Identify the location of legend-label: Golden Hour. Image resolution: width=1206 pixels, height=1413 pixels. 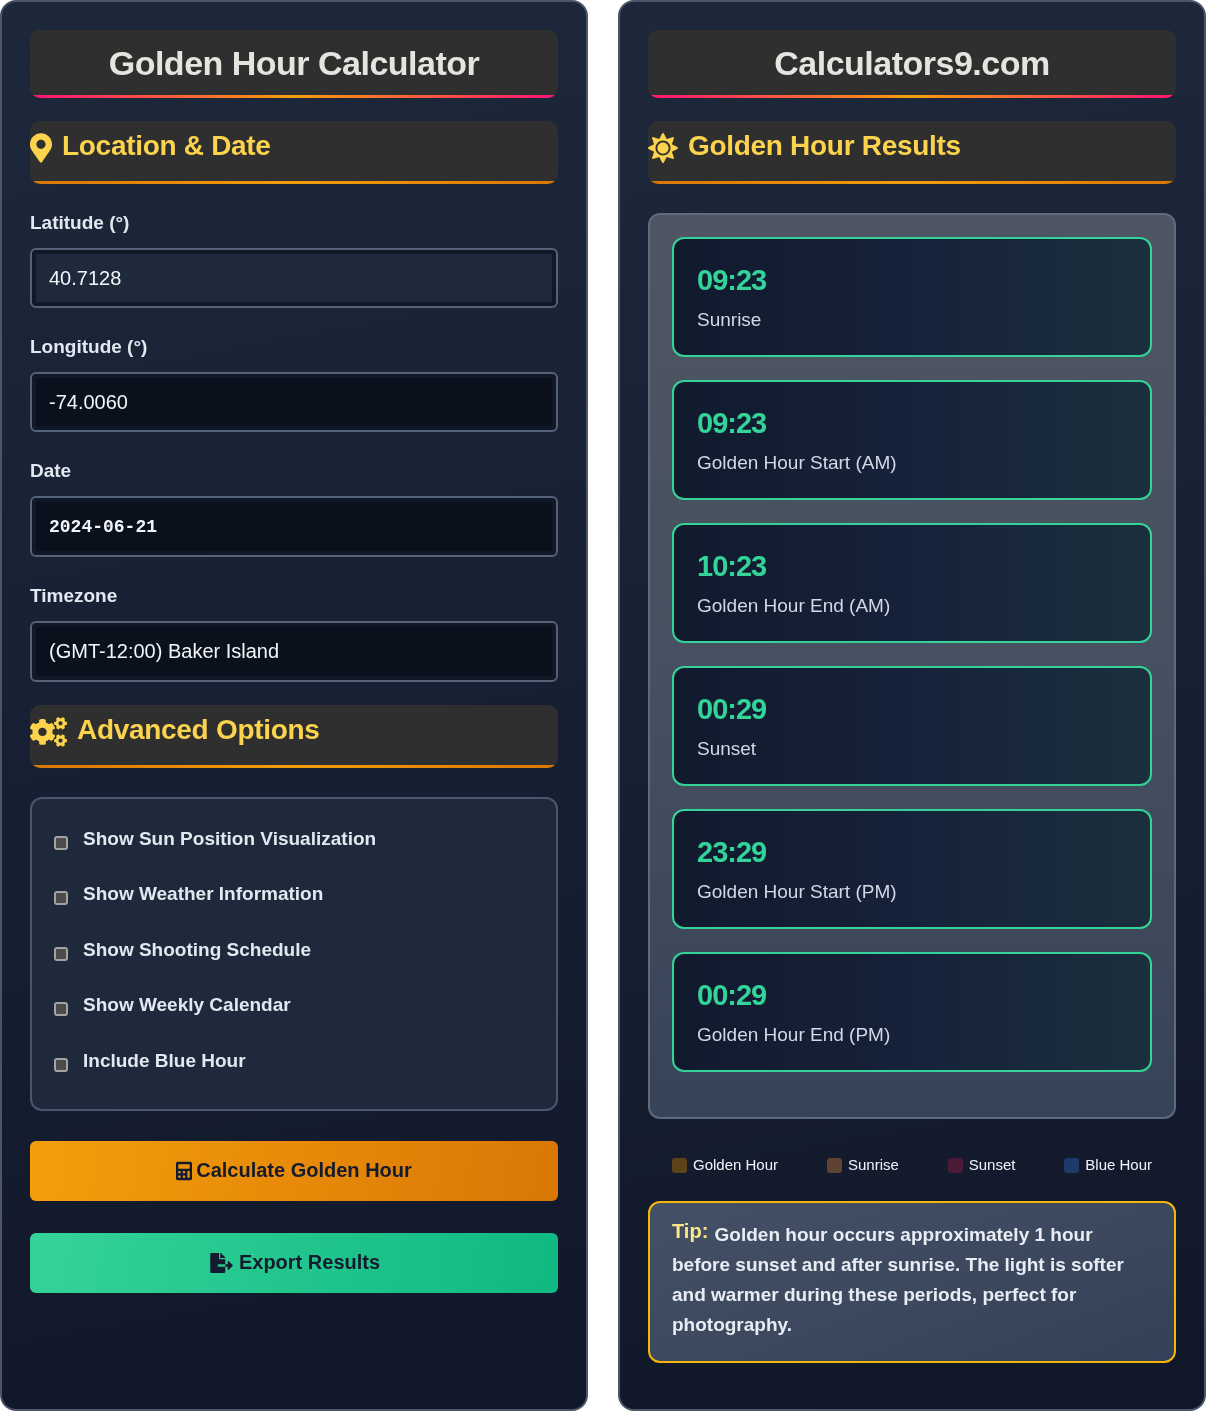
(736, 1165).